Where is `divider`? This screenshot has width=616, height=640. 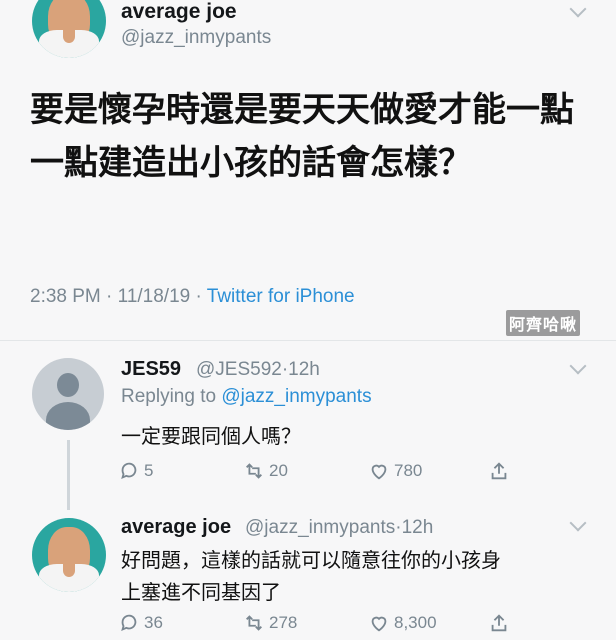 divider is located at coordinates (308, 340).